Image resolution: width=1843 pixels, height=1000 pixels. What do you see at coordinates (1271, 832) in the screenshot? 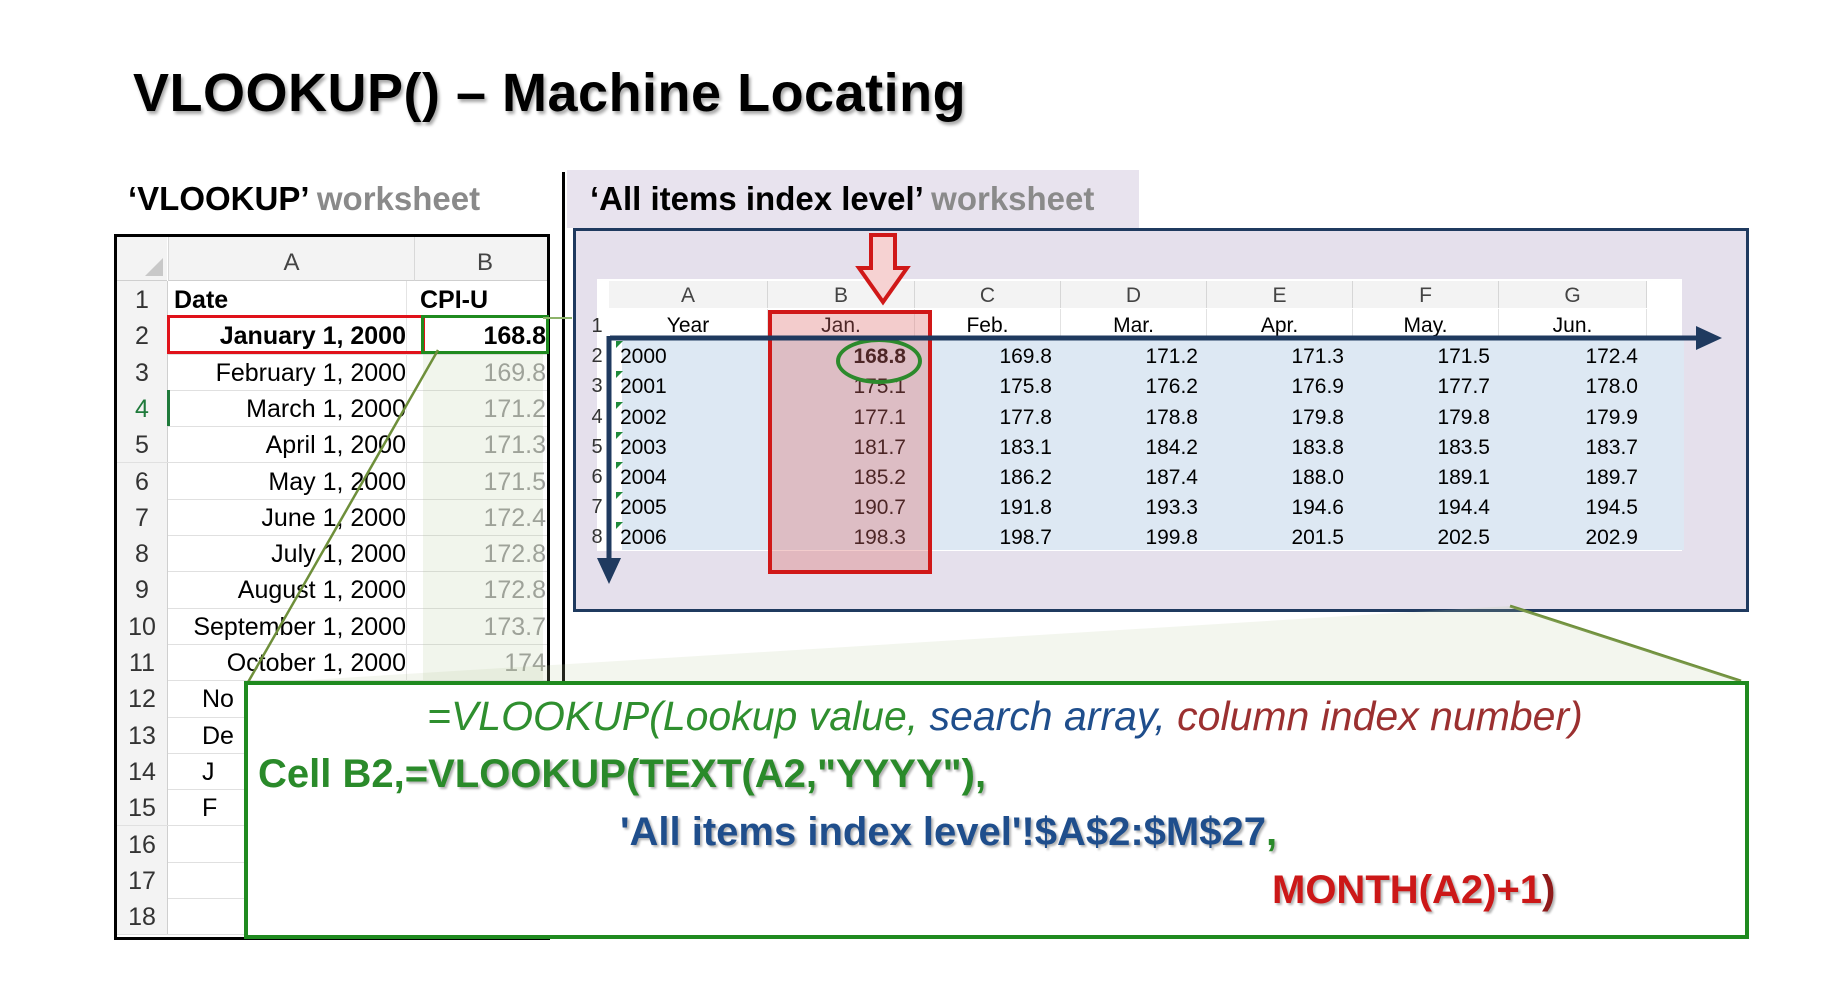
I see `formula-comma: ,` at bounding box center [1271, 832].